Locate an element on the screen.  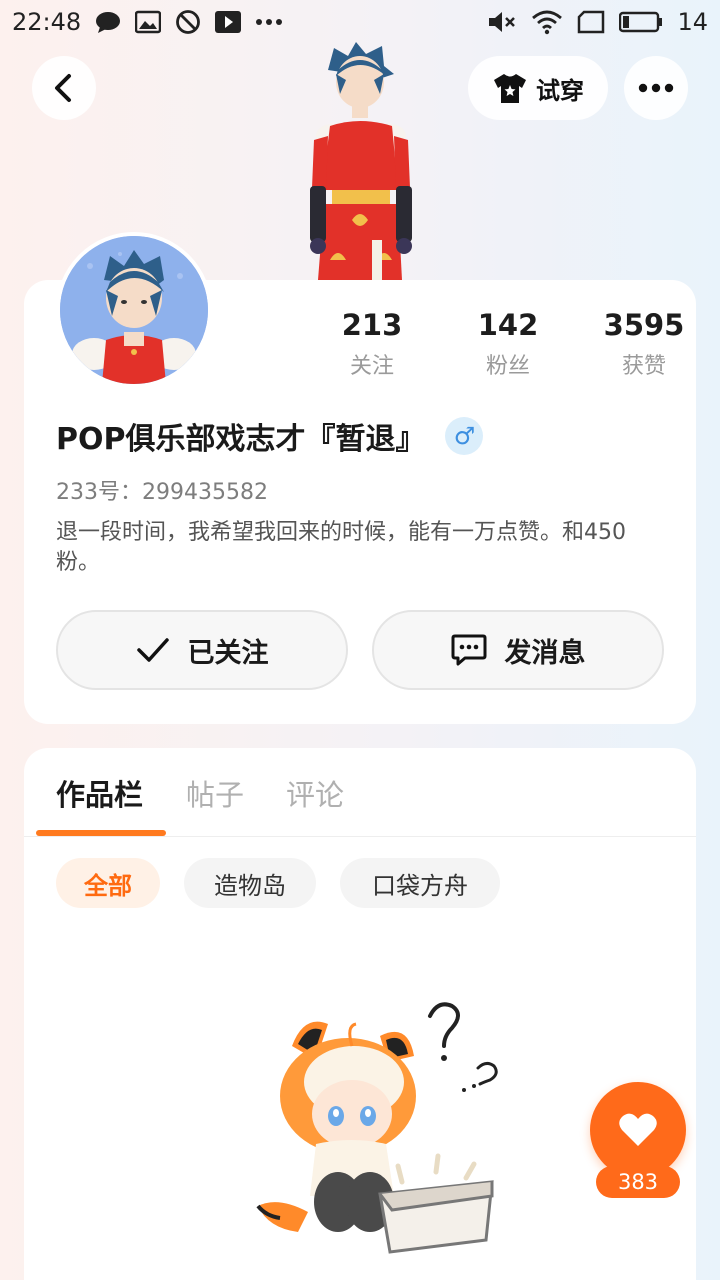
stat-value: 142 is located at coordinates (508, 325).